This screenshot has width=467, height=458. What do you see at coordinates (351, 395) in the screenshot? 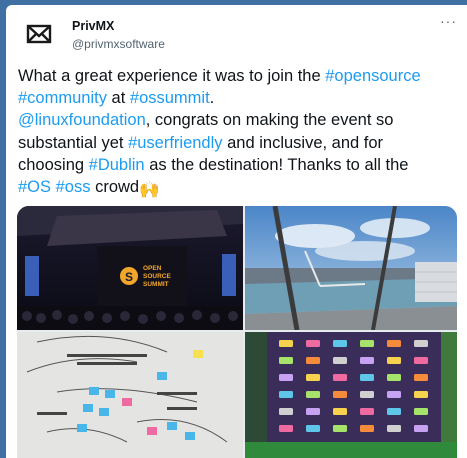
I see `photo-sticker-wall` at bounding box center [351, 395].